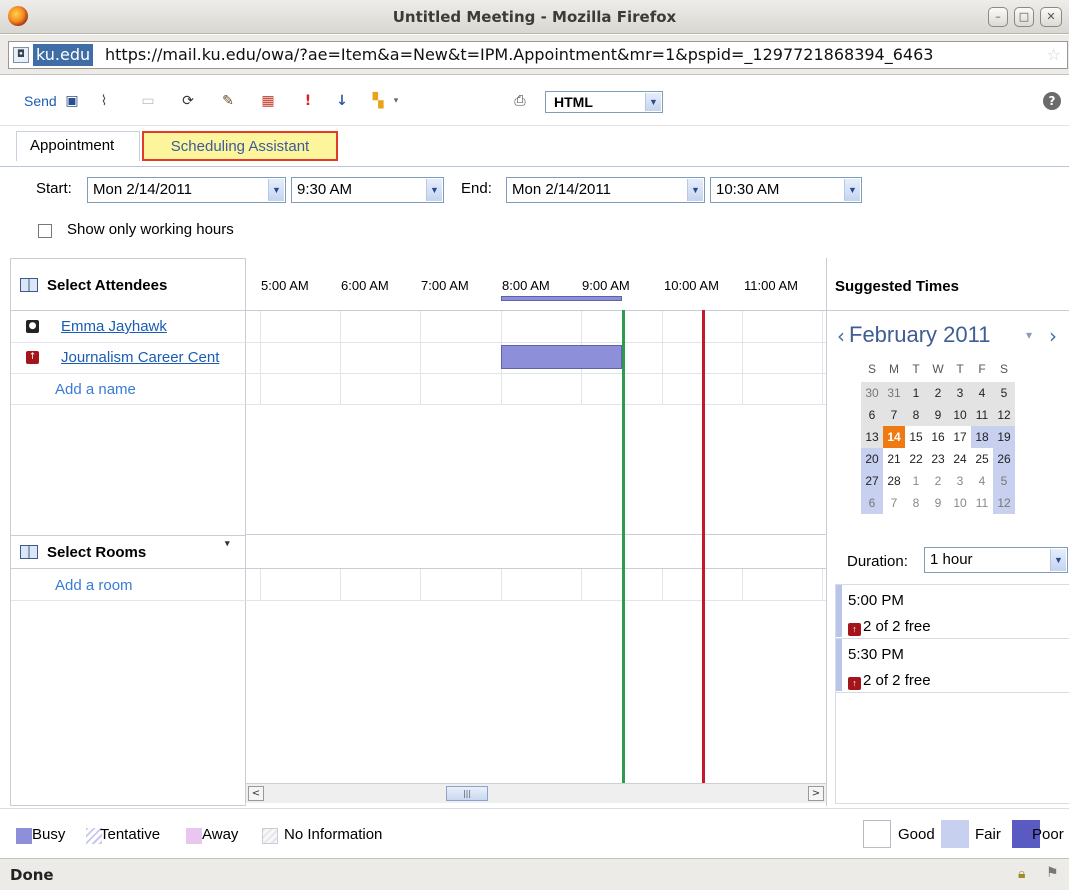 The image size is (1069, 890). I want to click on low-importance-icon: ↓, so click(342, 101).